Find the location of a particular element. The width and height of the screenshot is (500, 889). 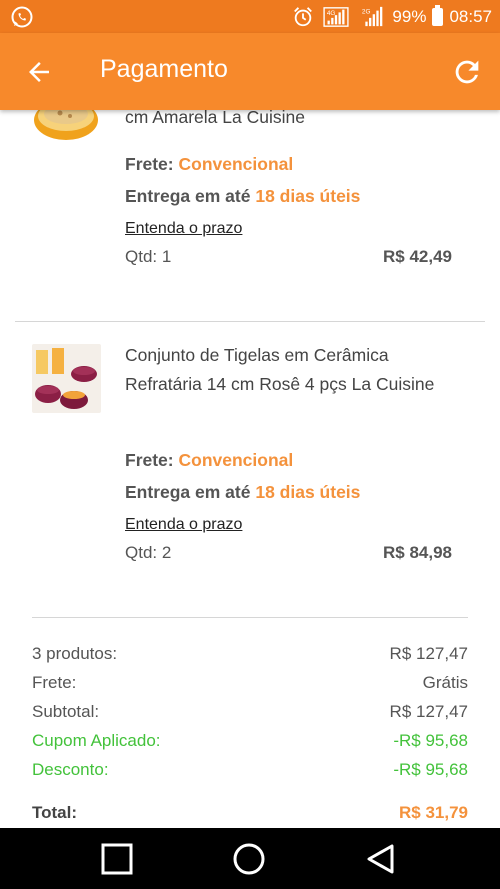

summary-products-row: 3 produtos: R$ 127,47 is located at coordinates (250, 654).